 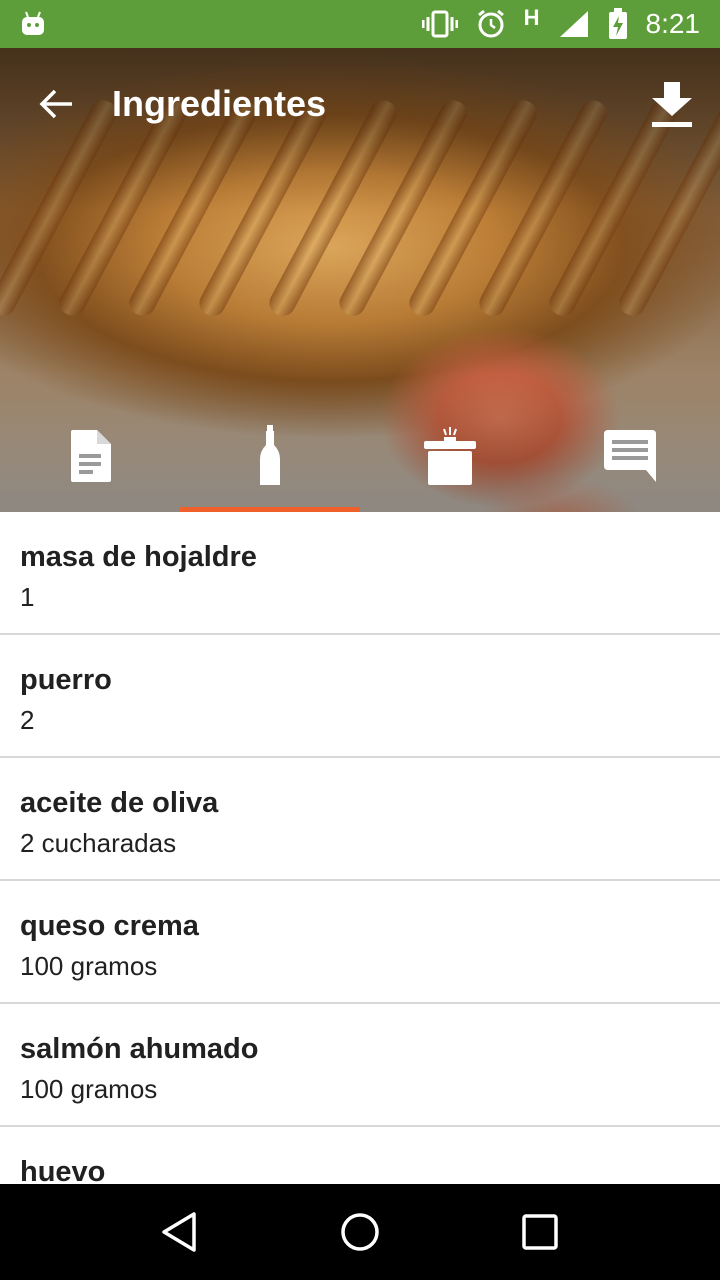 I want to click on download-button, so click(x=672, y=104).